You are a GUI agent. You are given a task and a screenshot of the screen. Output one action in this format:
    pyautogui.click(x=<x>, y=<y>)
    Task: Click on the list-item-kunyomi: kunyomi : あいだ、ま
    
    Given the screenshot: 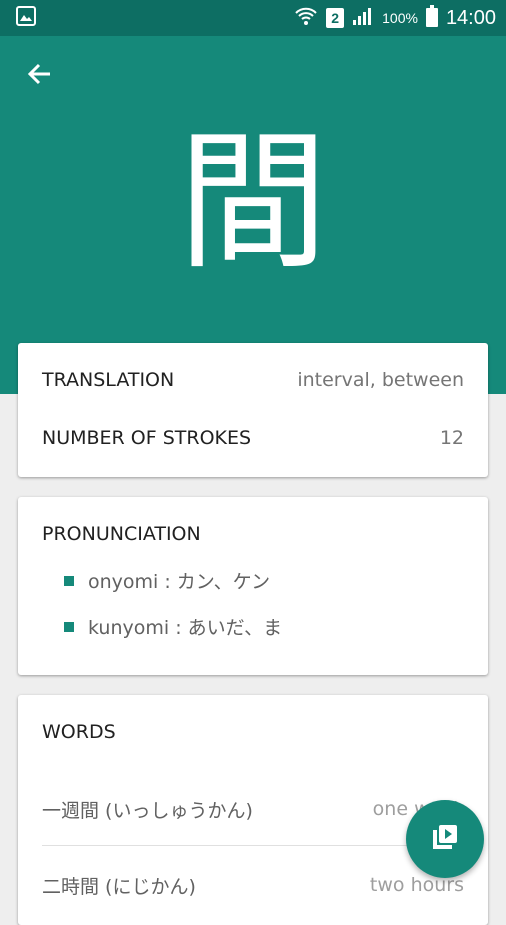 What is the action you would take?
    pyautogui.click(x=173, y=626)
    